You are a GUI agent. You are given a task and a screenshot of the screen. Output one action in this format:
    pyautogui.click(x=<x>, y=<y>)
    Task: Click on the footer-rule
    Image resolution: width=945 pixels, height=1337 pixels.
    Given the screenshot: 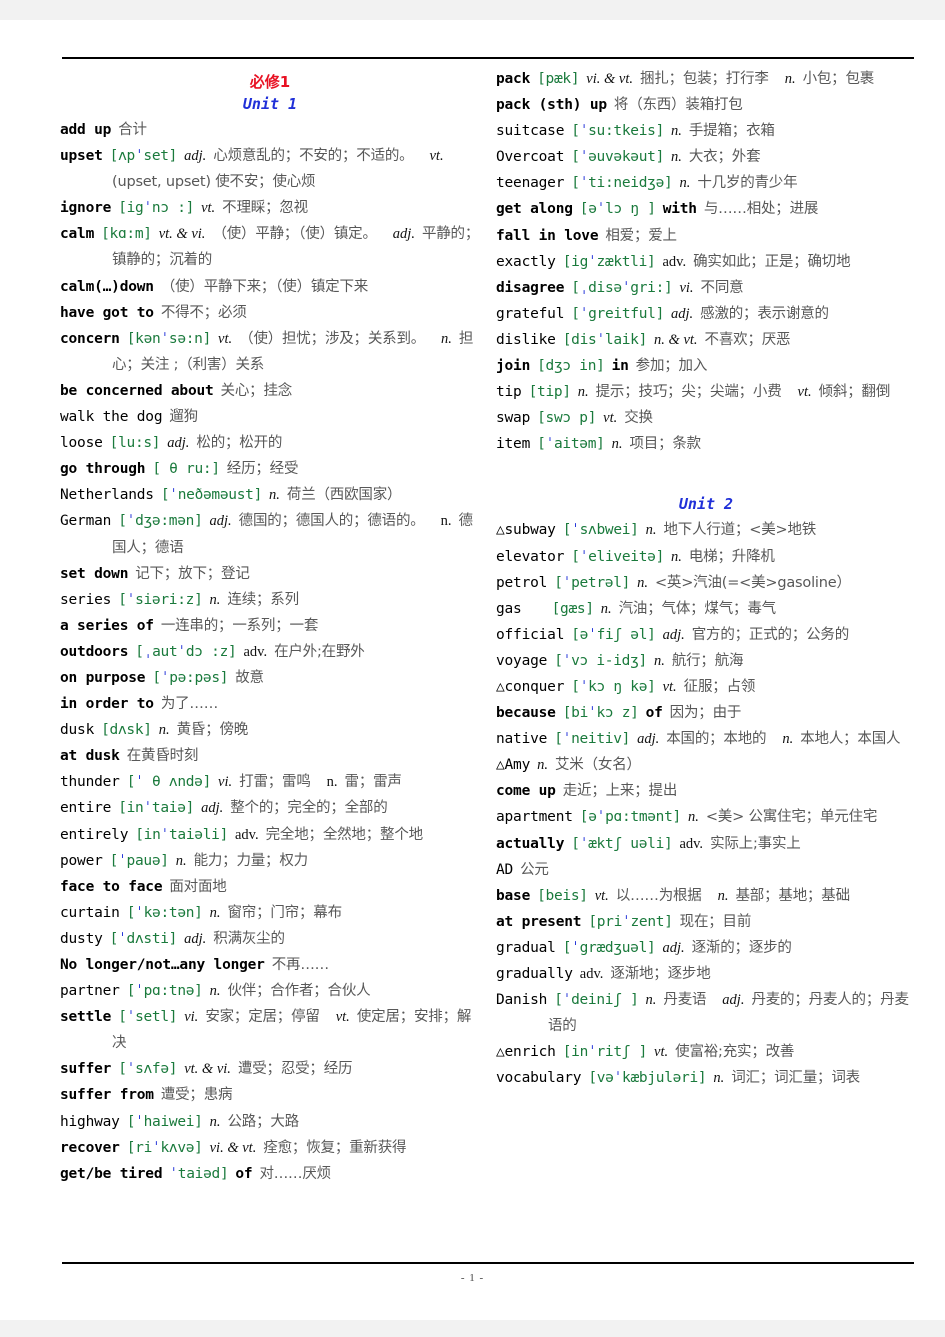 What is the action you would take?
    pyautogui.click(x=488, y=1263)
    